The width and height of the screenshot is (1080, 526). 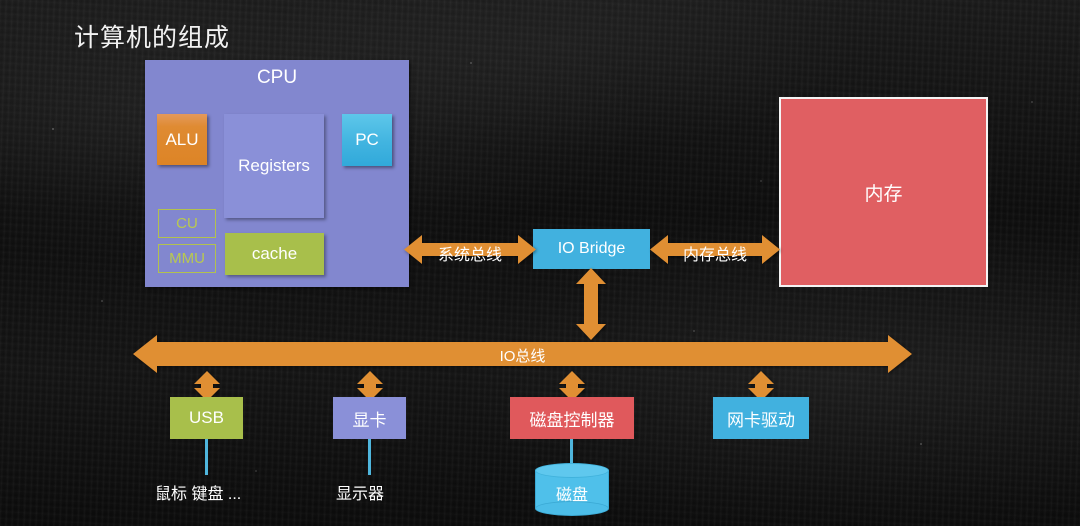 What do you see at coordinates (274, 166) in the screenshot?
I see `registers-block: Registers` at bounding box center [274, 166].